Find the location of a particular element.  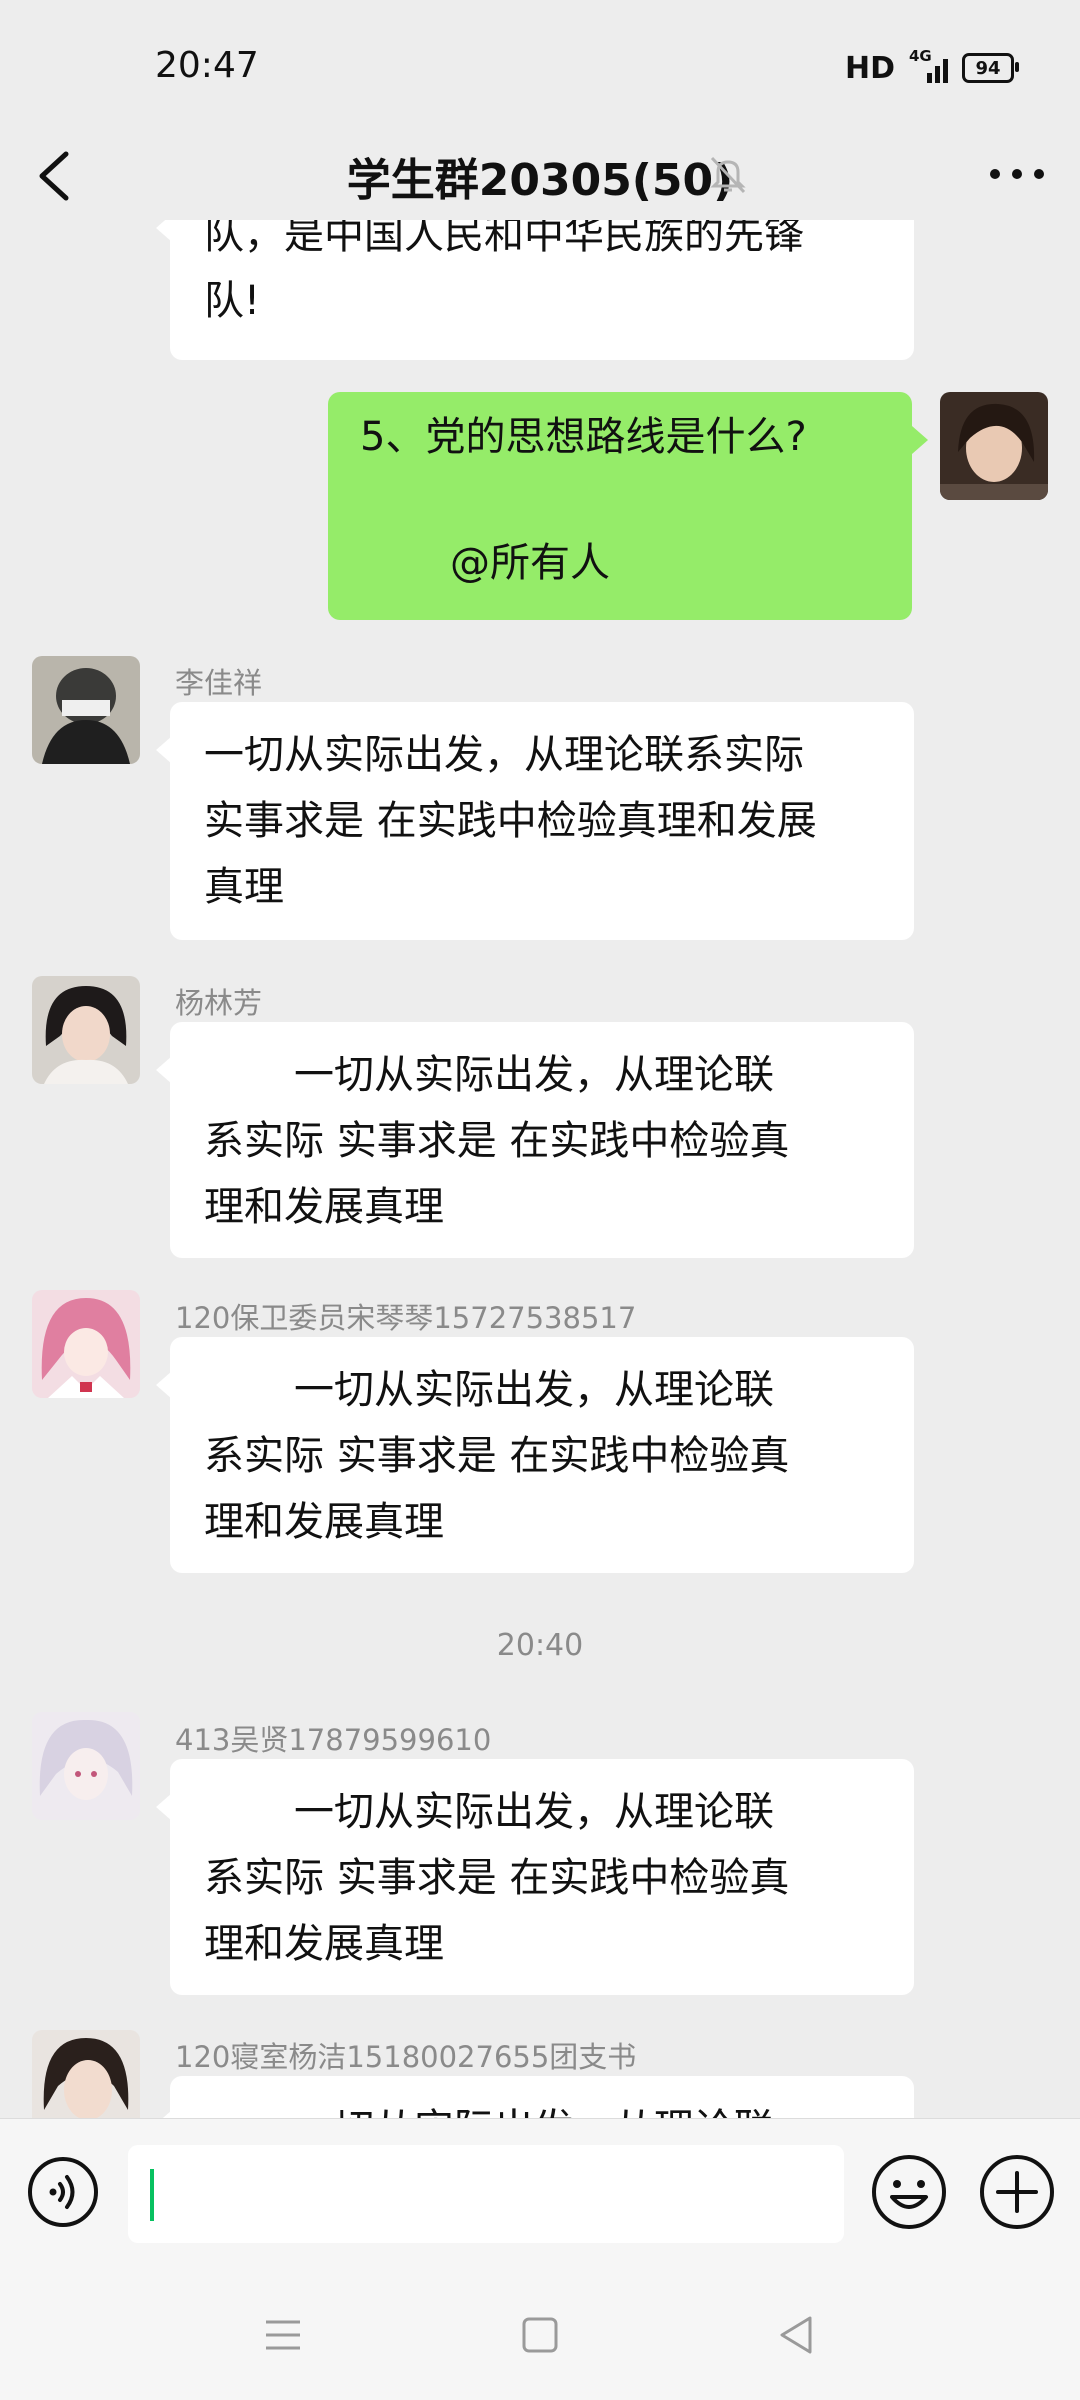

sender-name: 120寝室杨洁15180027655团支书 is located at coordinates (406, 2057).